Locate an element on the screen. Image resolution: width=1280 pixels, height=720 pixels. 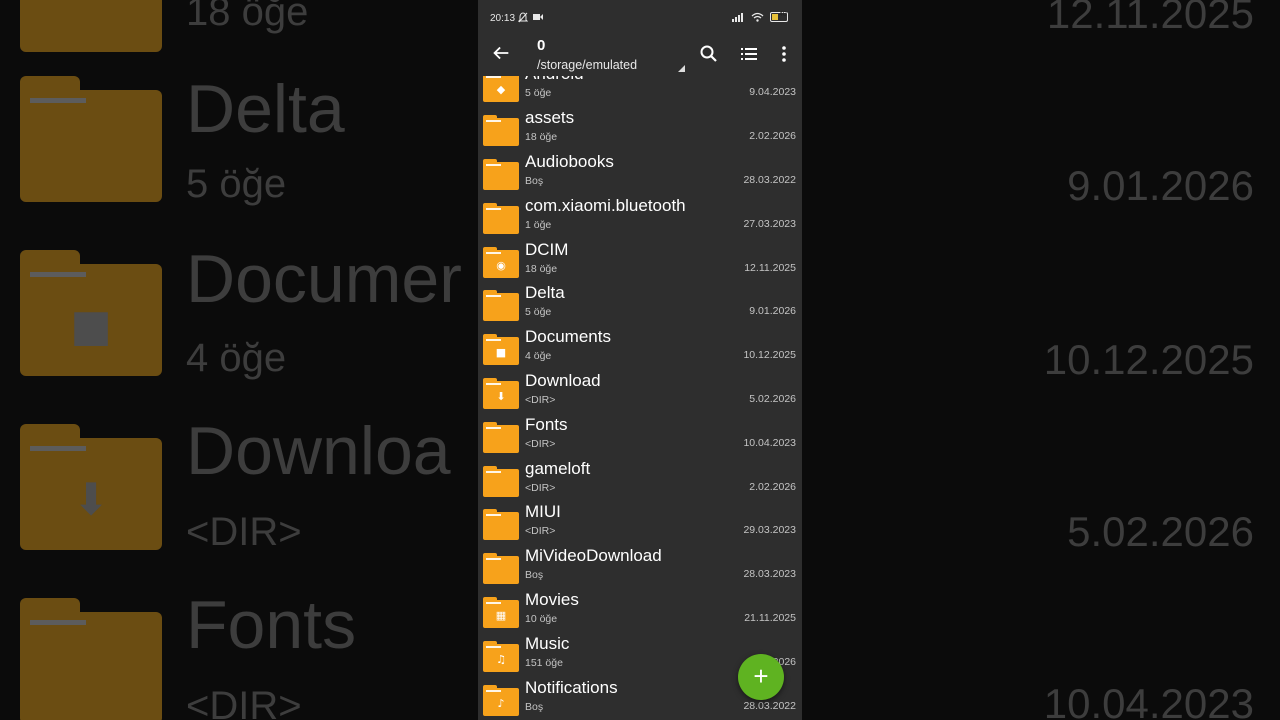
battery-level: 40 is located at coordinates (783, 14).